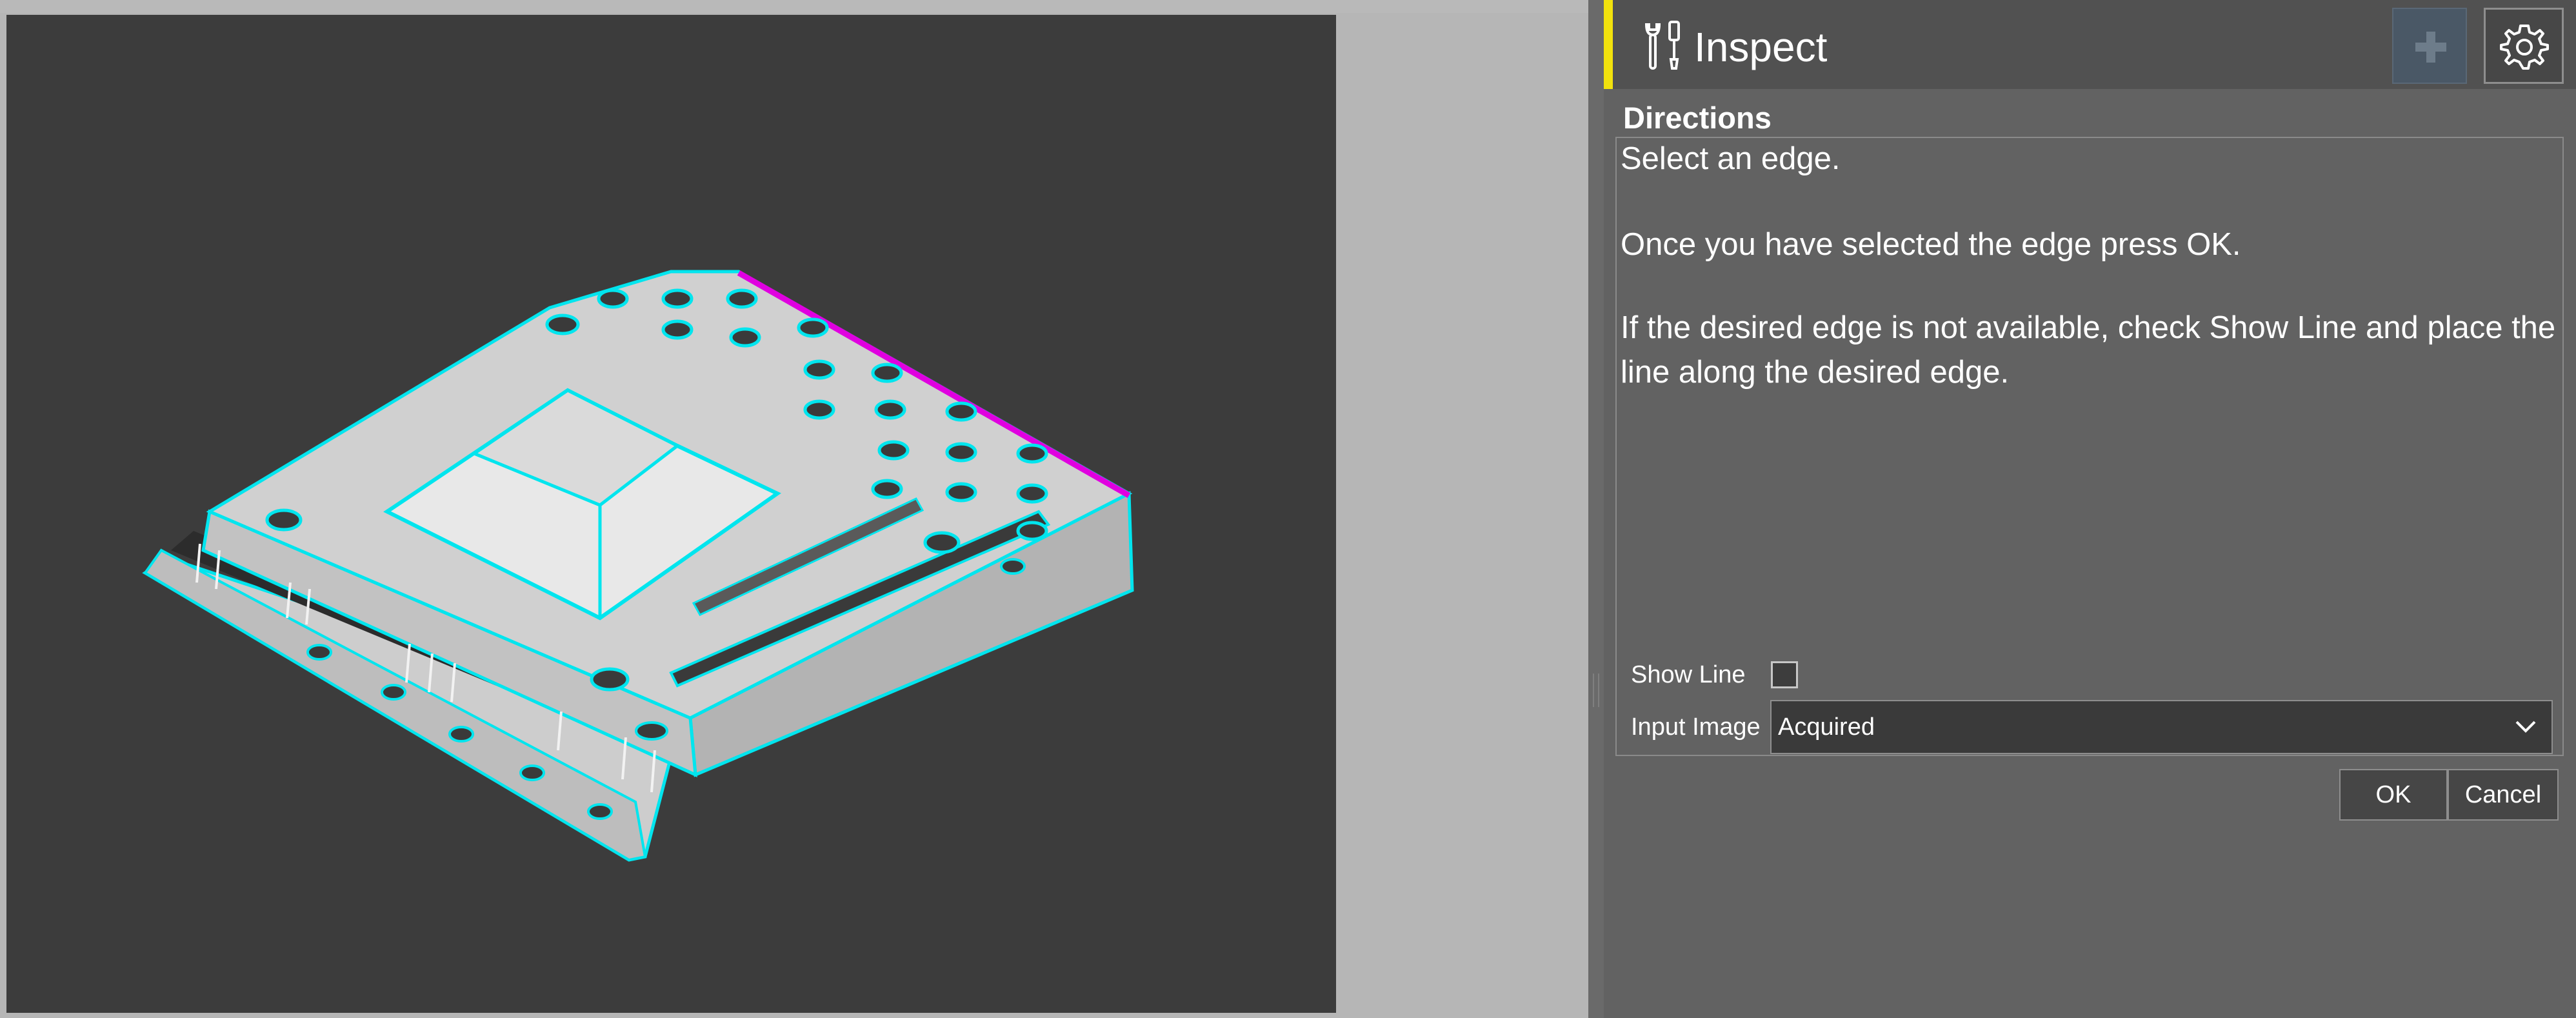  I want to click on panel-splitter, so click(1596, 509).